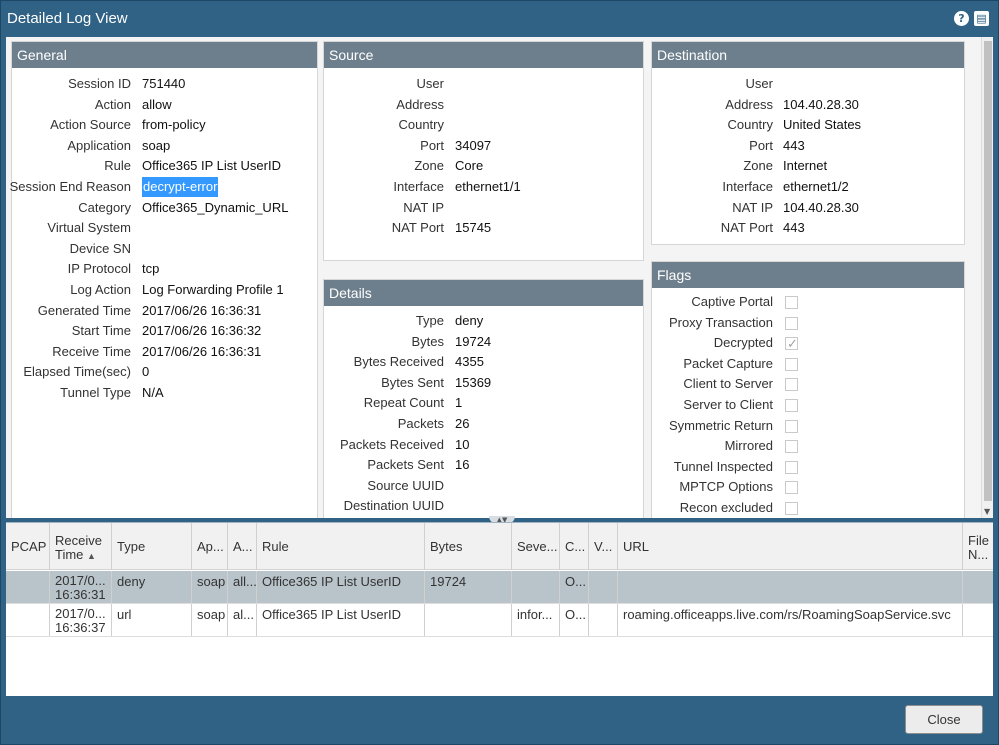  I want to click on general-field-label-box: Device SN, so click(71, 249).